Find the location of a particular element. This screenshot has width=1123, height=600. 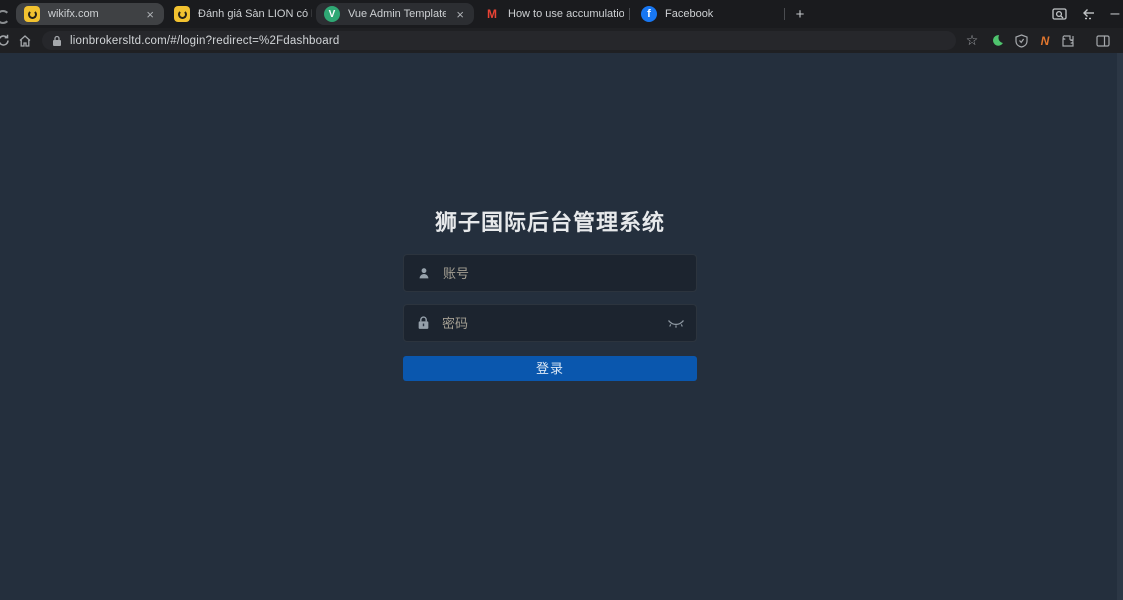

tab-vue-admin-active: V Vue Admin Template × is located at coordinates (395, 14).